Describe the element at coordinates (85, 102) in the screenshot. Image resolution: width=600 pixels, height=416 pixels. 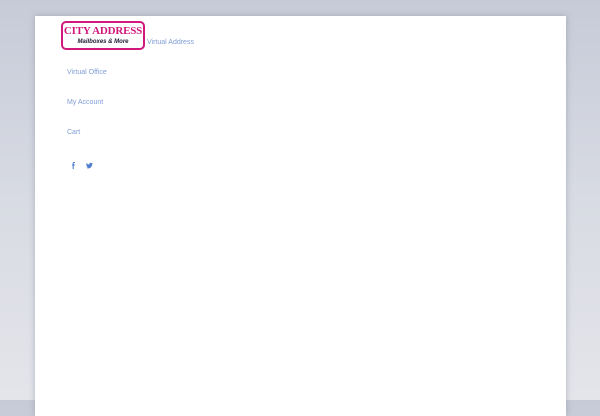
I see `nav-link-my-account: My Account` at that location.